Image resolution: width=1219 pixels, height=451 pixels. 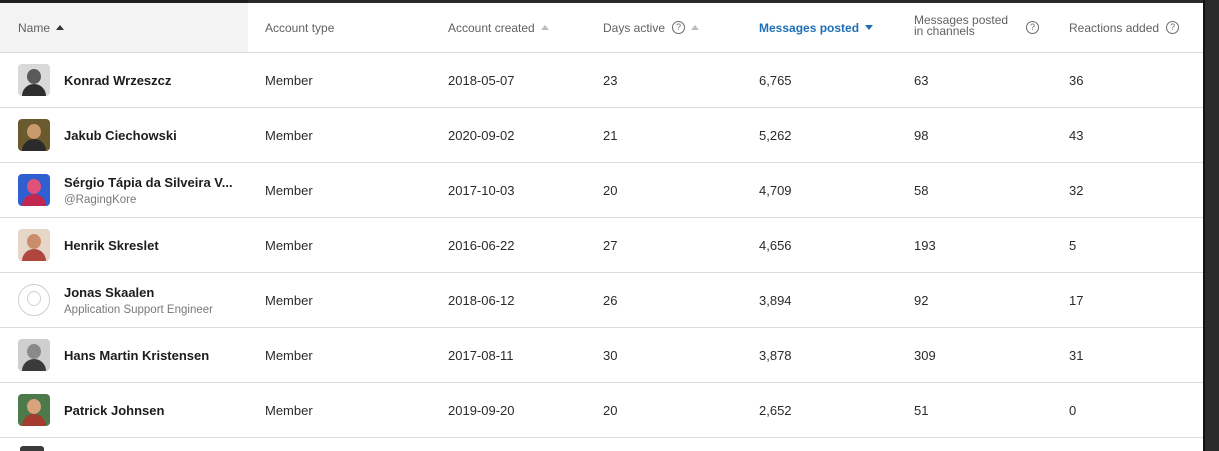 What do you see at coordinates (944, 30) in the screenshot?
I see `header-messages-in-channels-line2: in channels` at bounding box center [944, 30].